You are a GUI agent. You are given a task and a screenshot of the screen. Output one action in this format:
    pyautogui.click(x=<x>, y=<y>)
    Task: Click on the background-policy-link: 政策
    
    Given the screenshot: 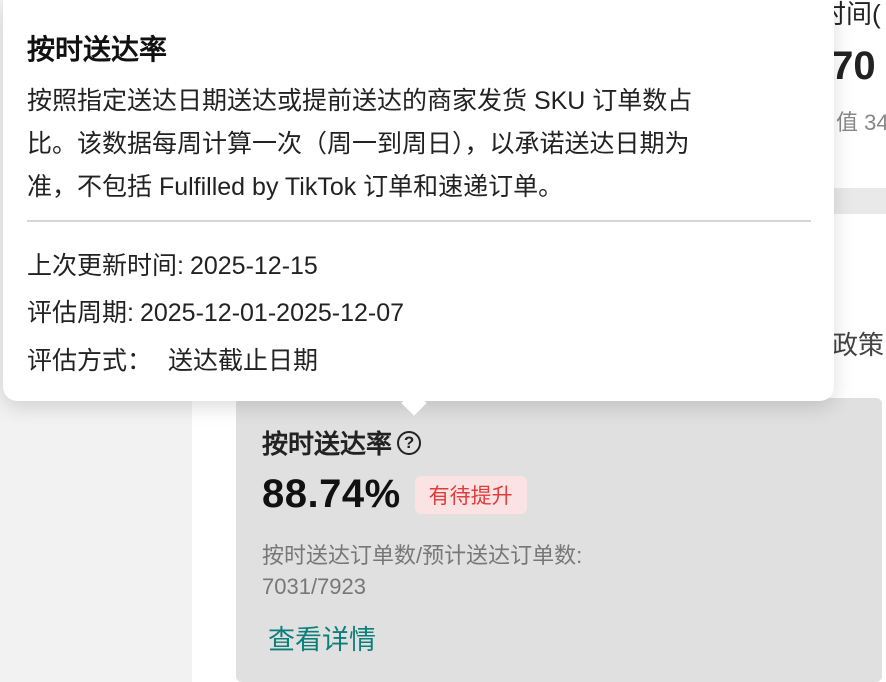 What is the action you would take?
    pyautogui.click(x=858, y=343)
    